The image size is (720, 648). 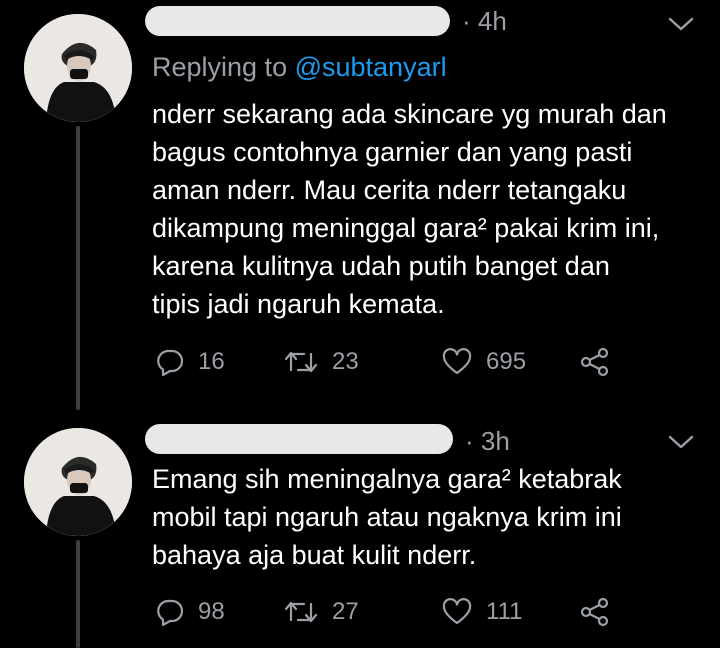 I want to click on retweet-count: 27, so click(x=345, y=611).